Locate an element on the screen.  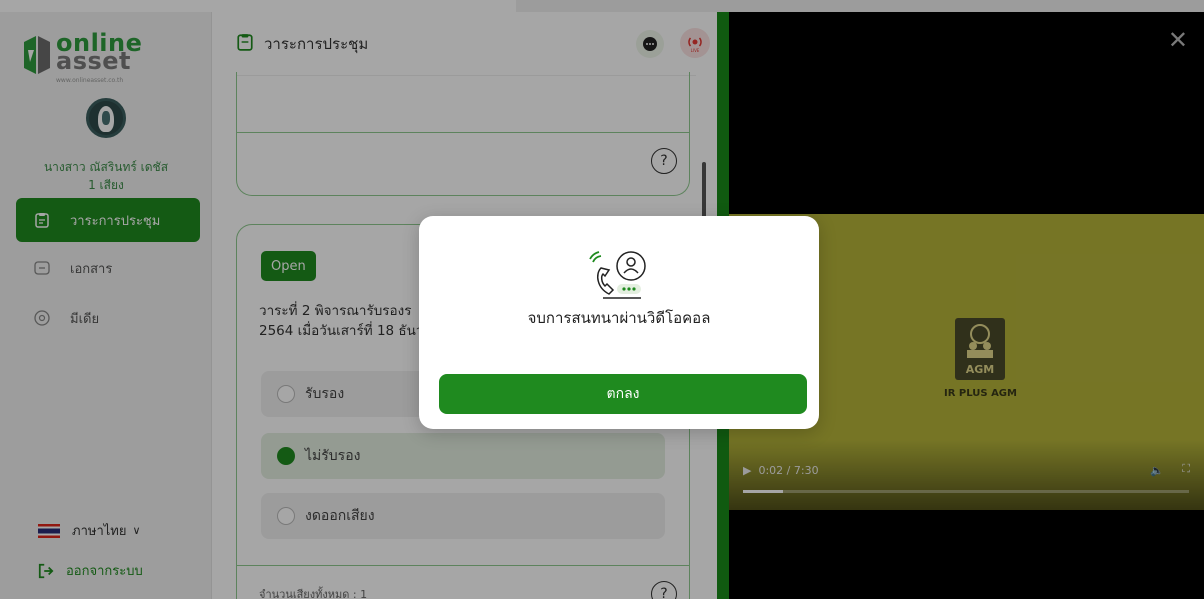
video-call-ended-icon is located at coordinates (619, 276).